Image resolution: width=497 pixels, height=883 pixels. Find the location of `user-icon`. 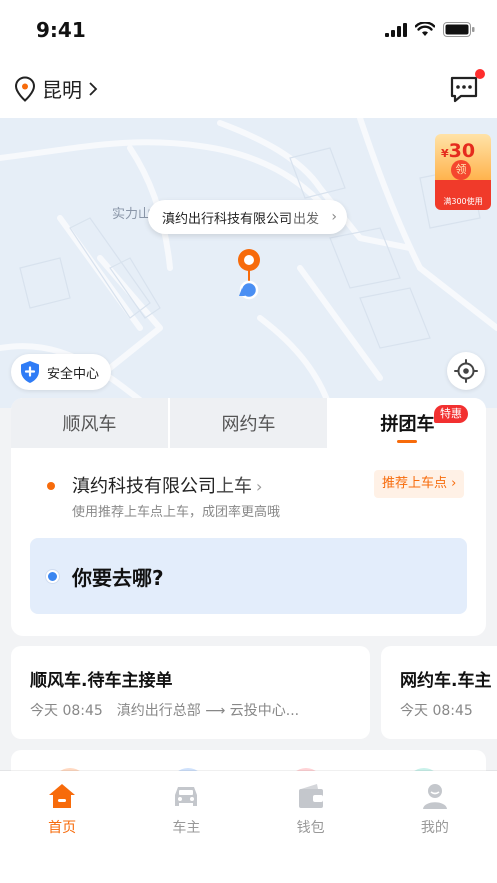

user-icon is located at coordinates (434, 796).